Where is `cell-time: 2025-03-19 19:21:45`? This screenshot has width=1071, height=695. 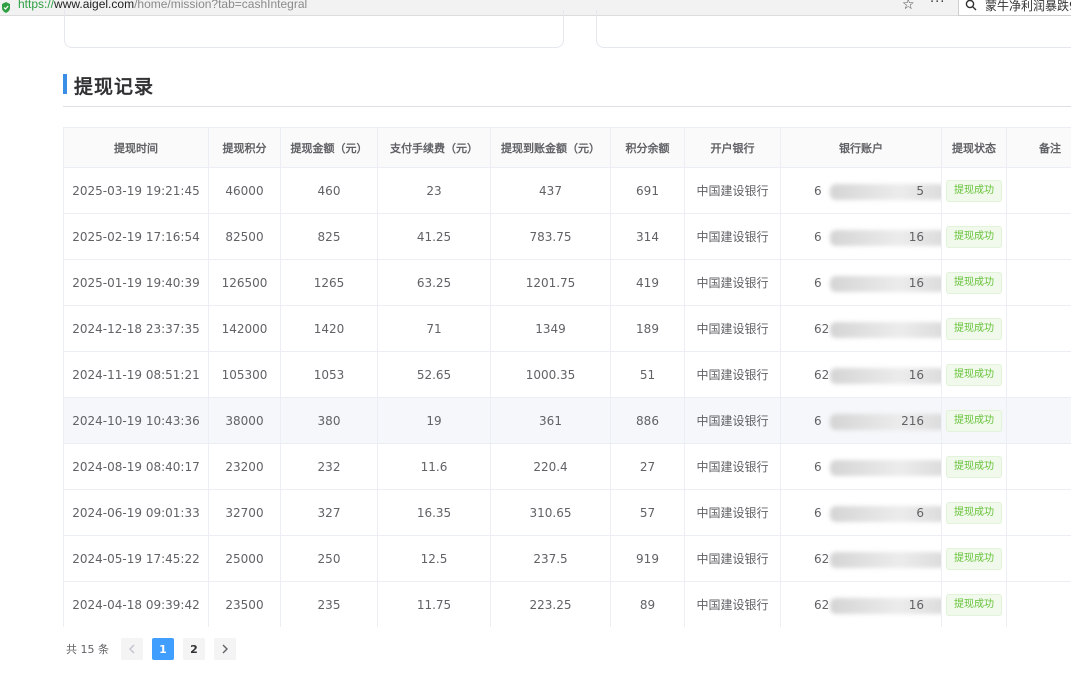 cell-time: 2025-03-19 19:21:45 is located at coordinates (136, 190).